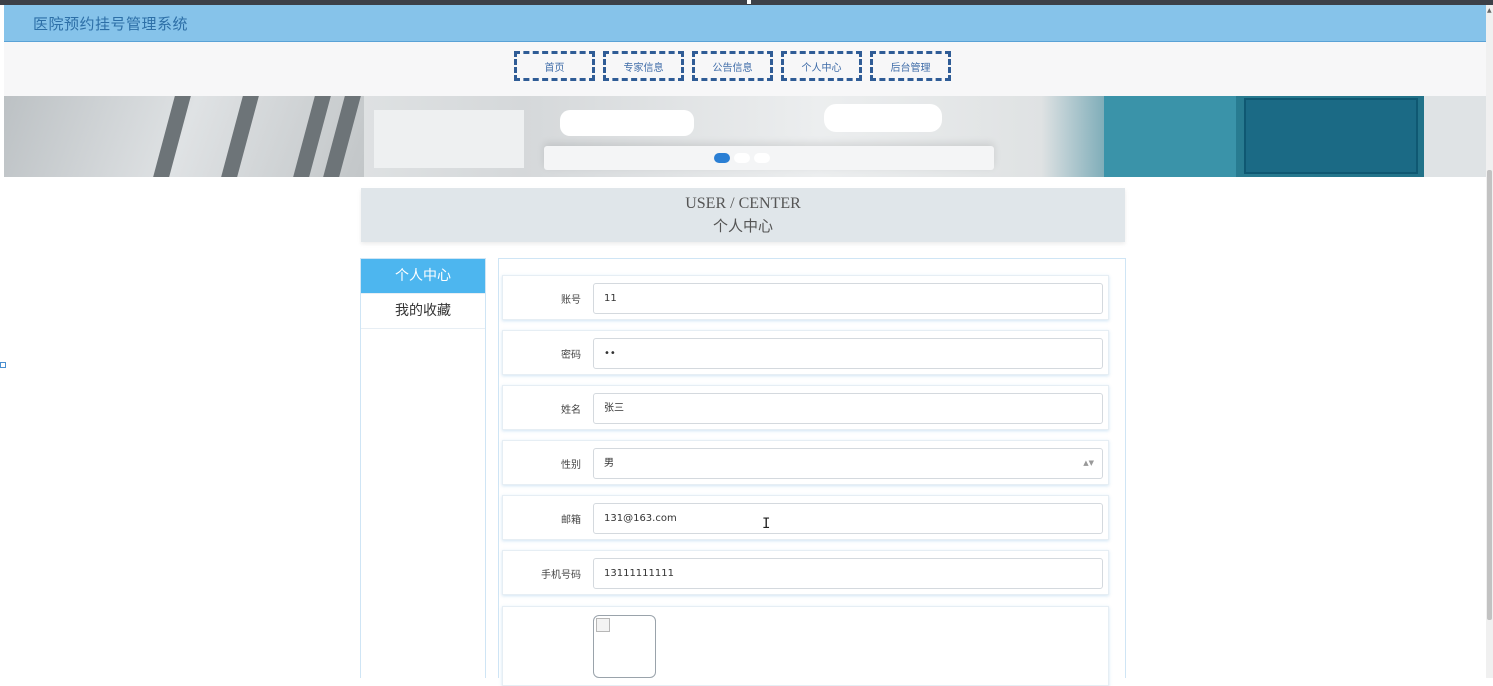 The image size is (1493, 686). What do you see at coordinates (766, 524) in the screenshot?
I see `text-cursor-icon: I` at bounding box center [766, 524].